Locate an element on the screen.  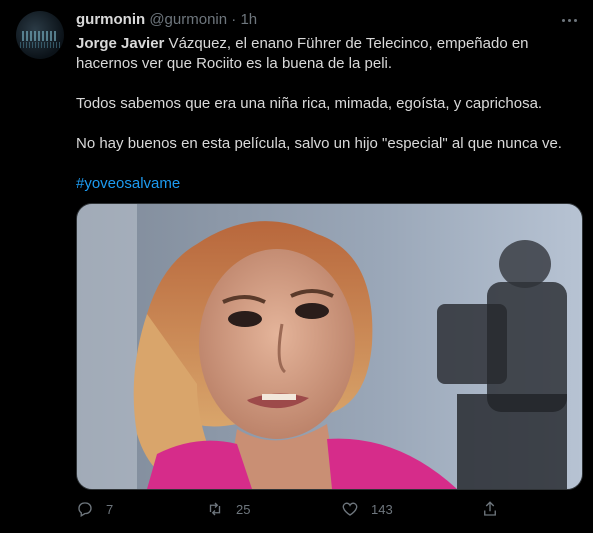
like-button: 143 is located at coordinates (367, 509).